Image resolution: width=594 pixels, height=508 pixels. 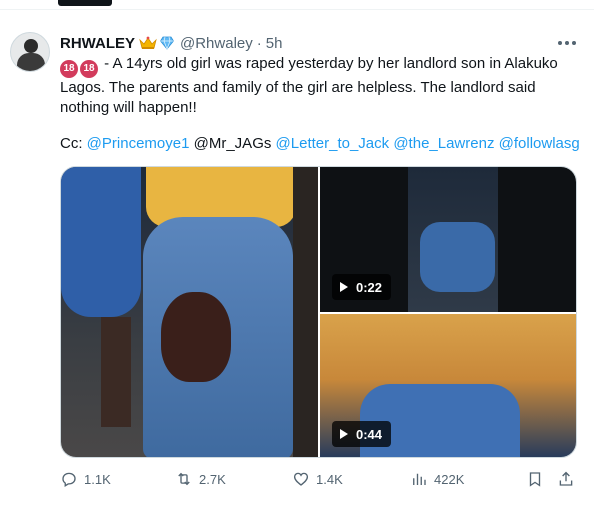 I want to click on display-name: RHWALEY, so click(x=97, y=43).